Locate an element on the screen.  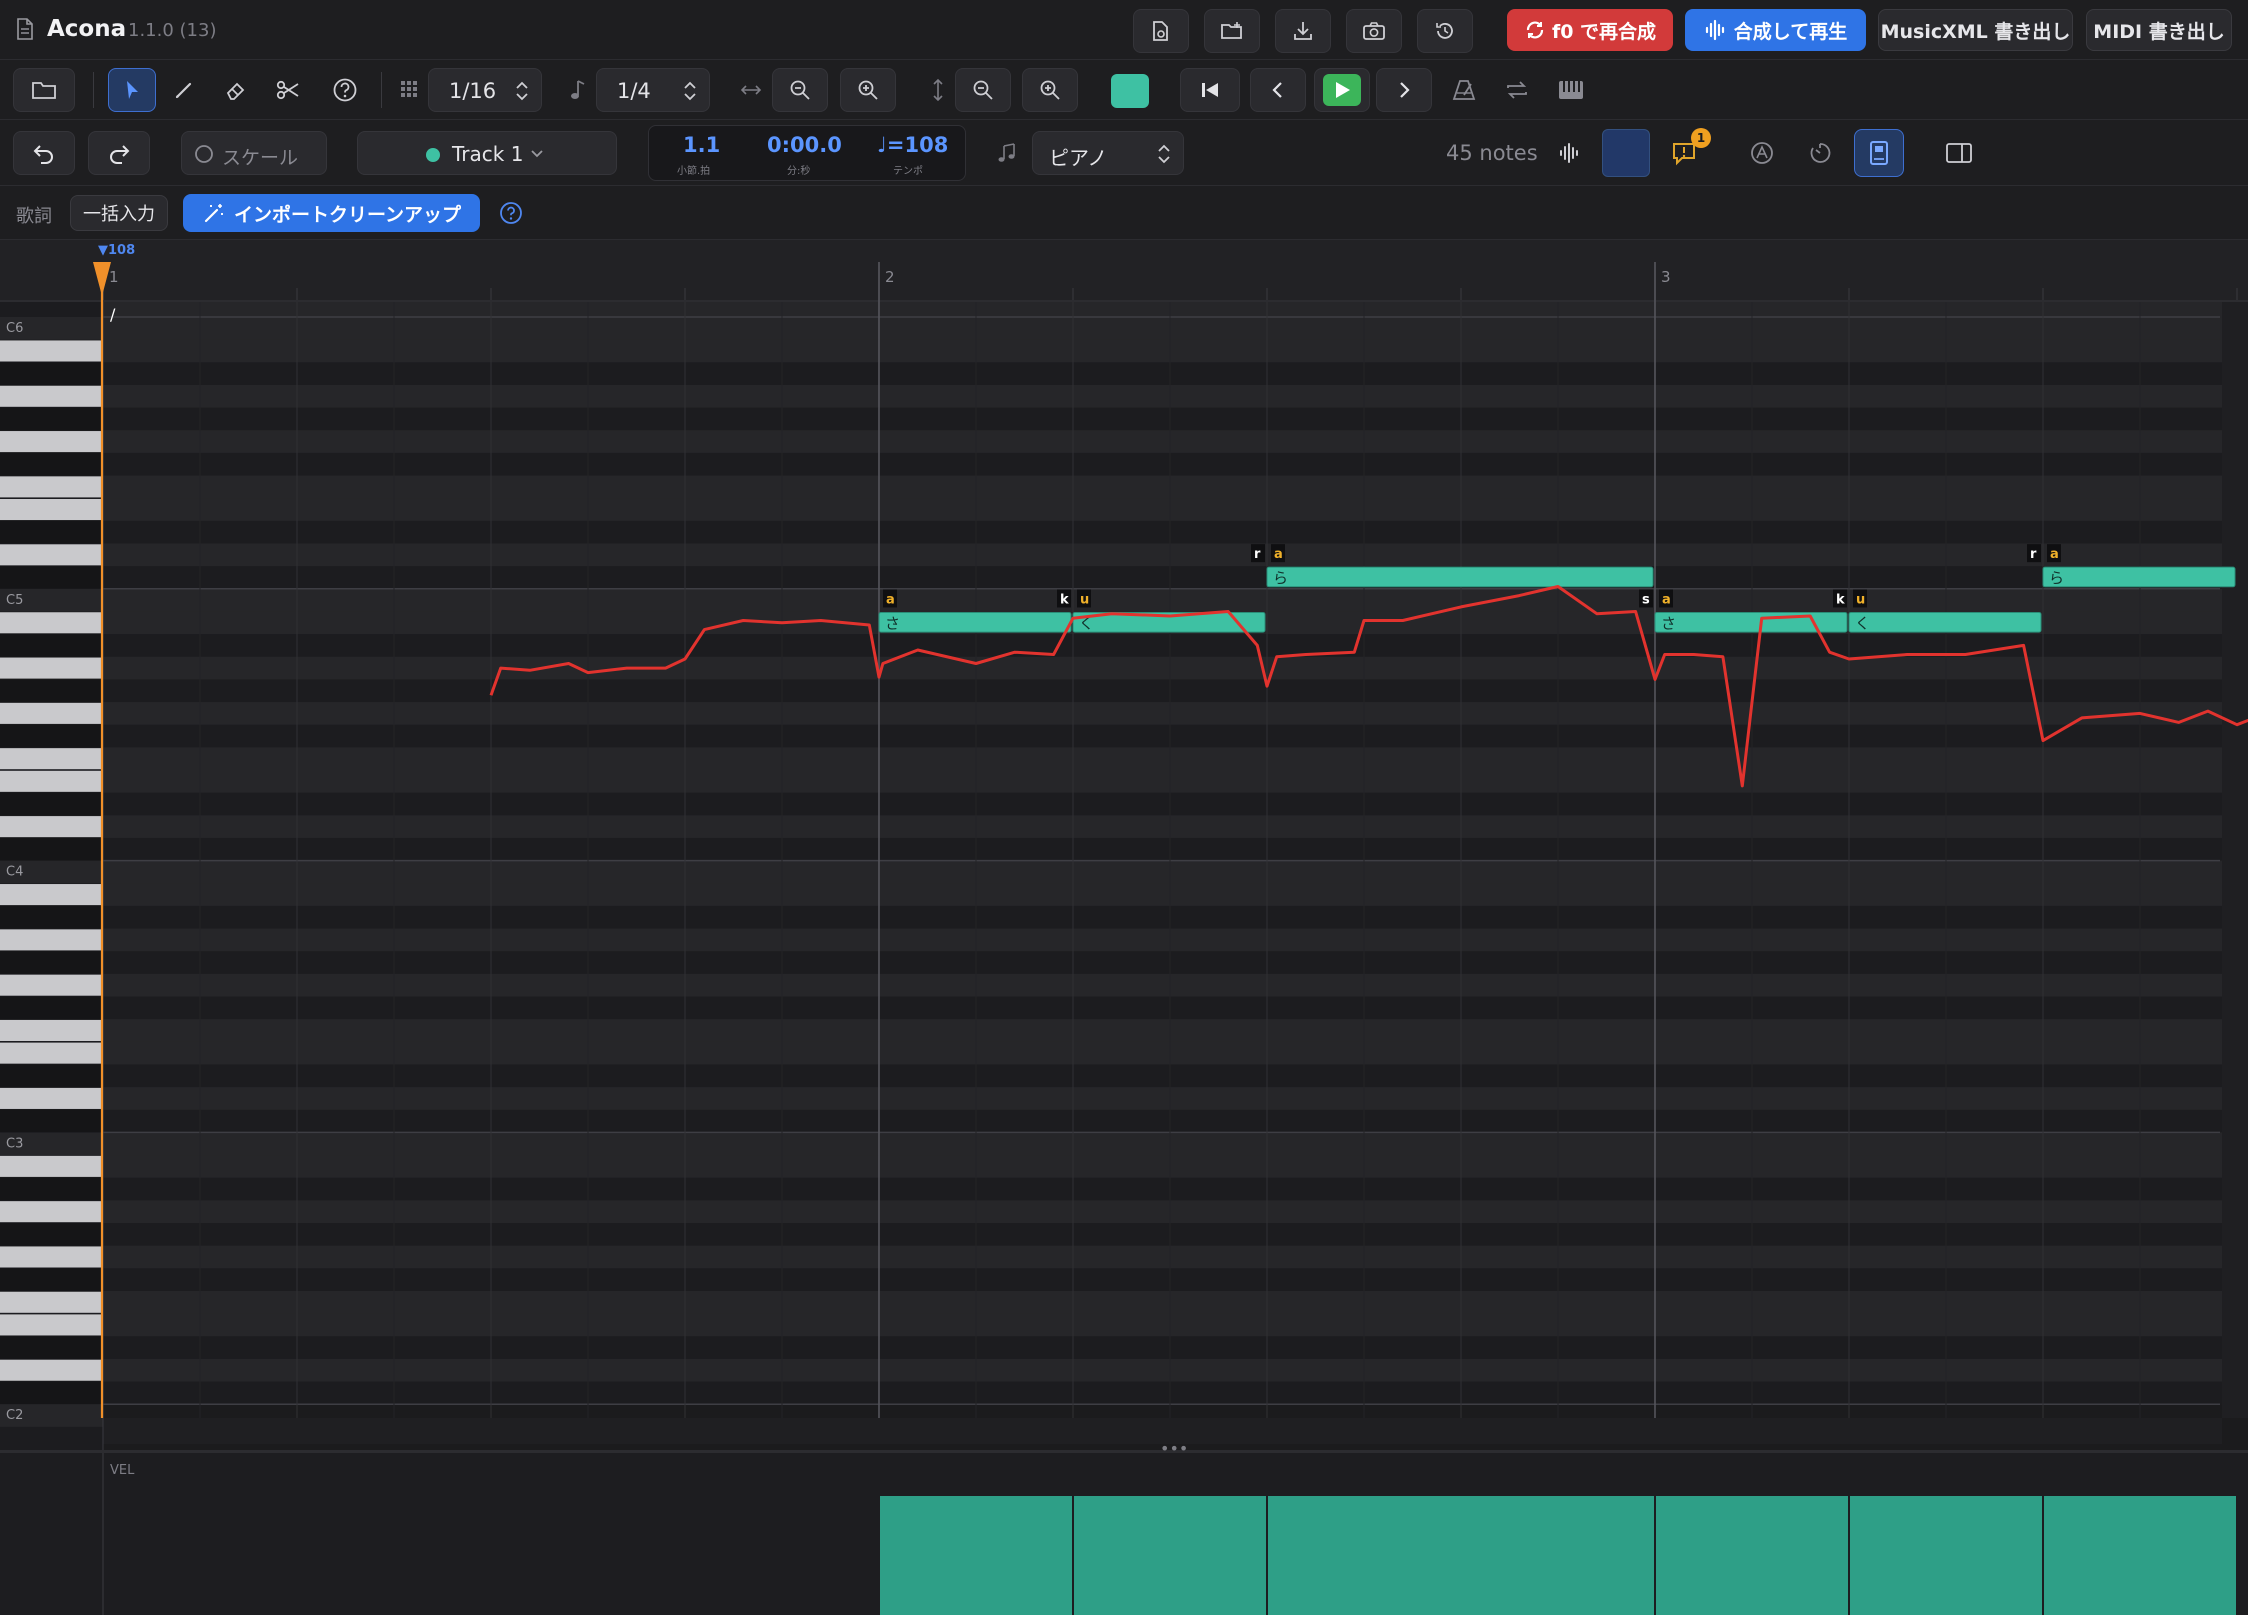
zoom-out-horizontal-button is located at coordinates (800, 90).